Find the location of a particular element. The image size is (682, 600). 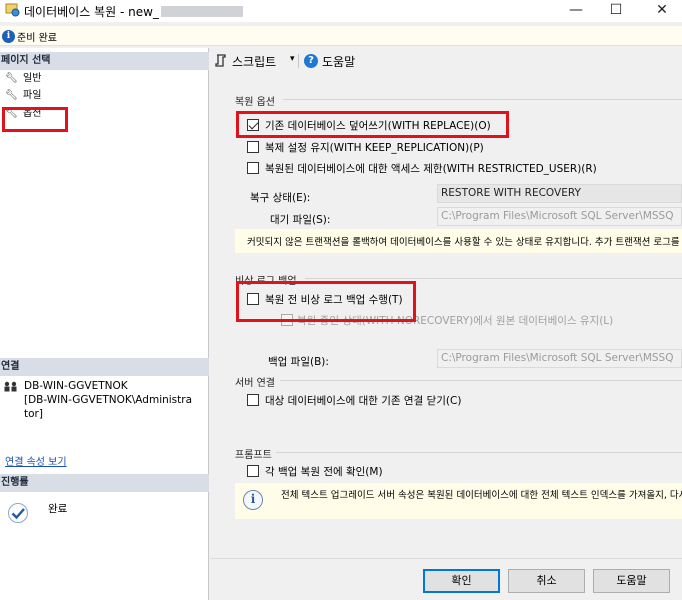

keep-replication-label: 복제 설정 유지(WITH KEEP_REPLICATION)(P) is located at coordinates (374, 148).